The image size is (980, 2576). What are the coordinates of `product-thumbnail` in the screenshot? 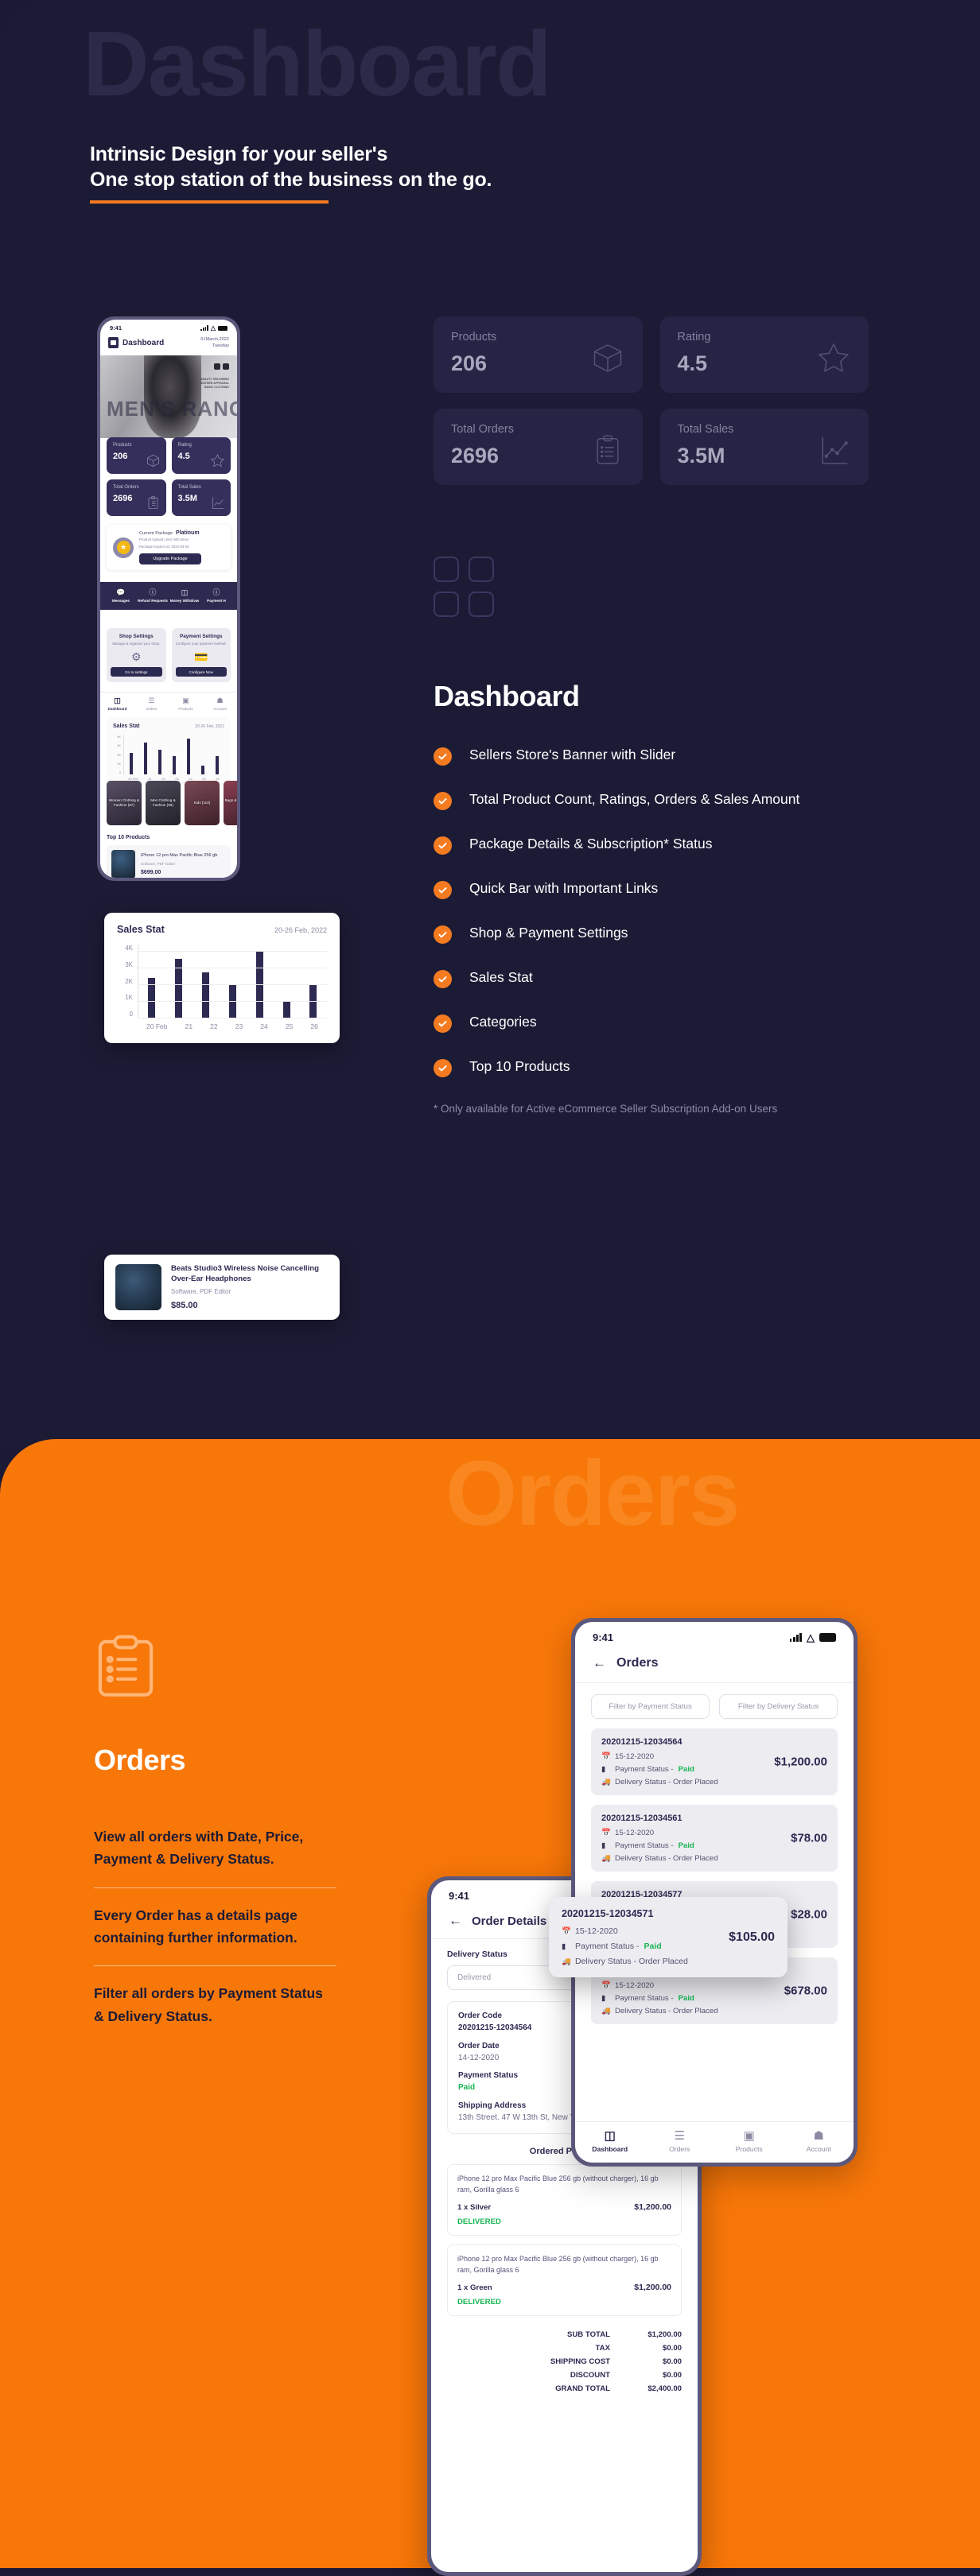 It's located at (123, 864).